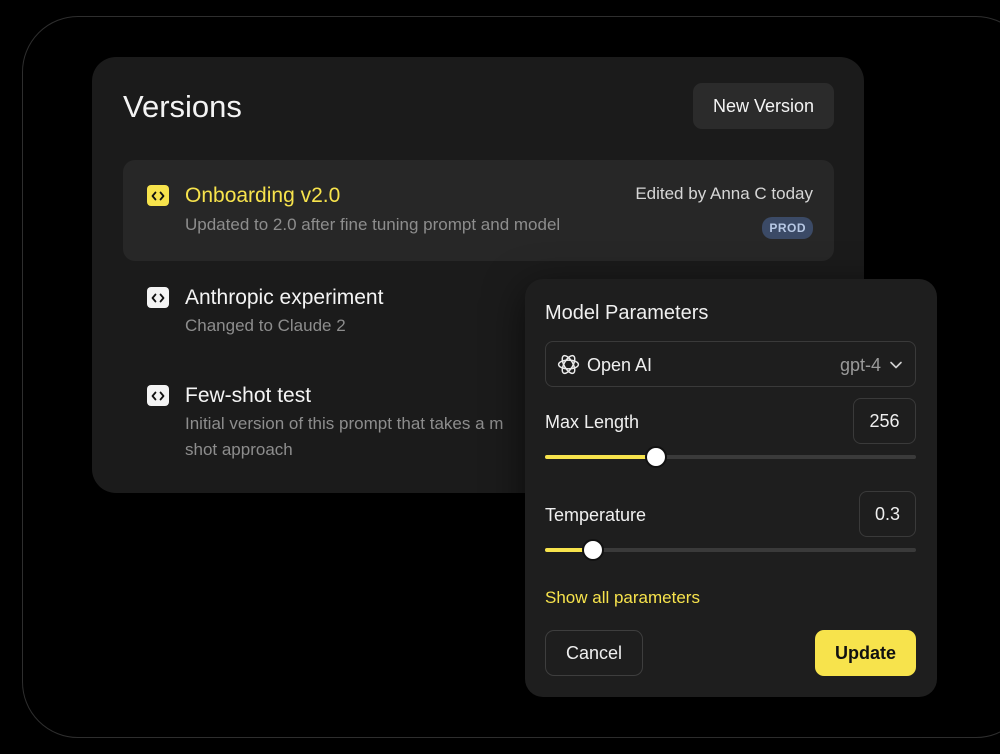  I want to click on cancel-button: Cancel, so click(594, 653).